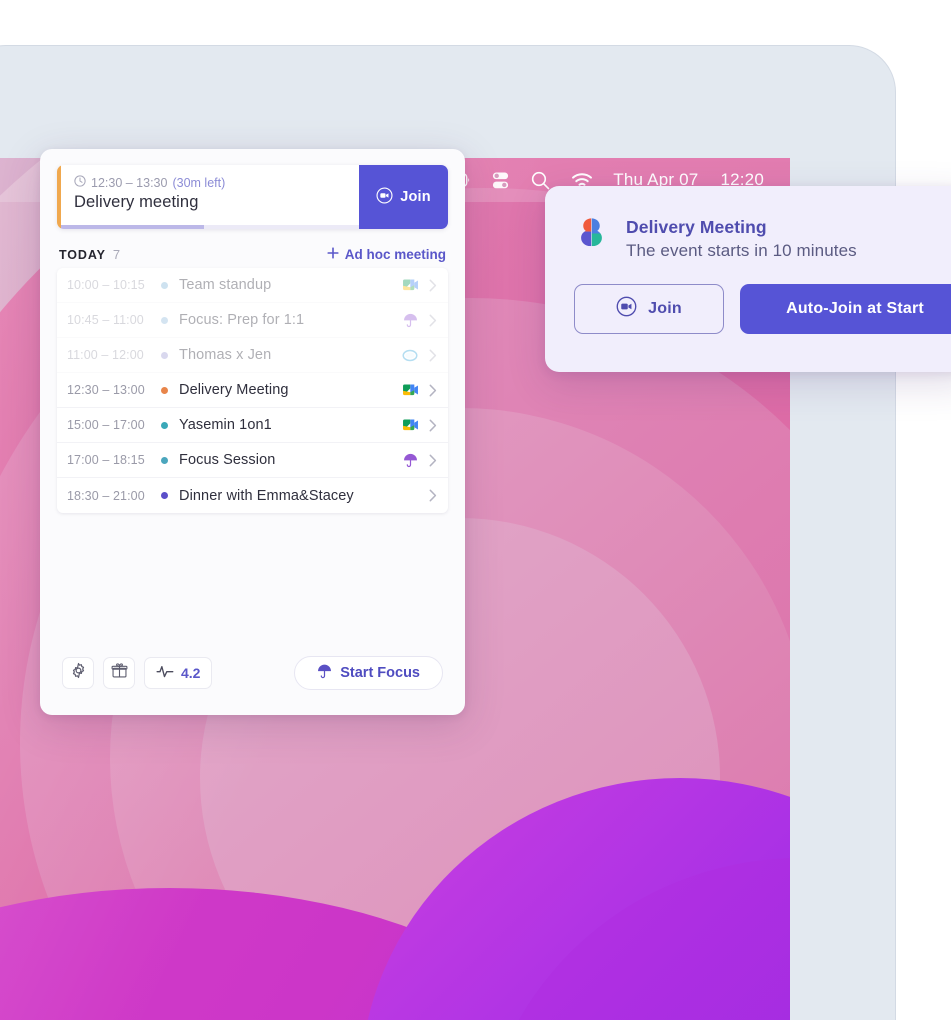 The width and height of the screenshot is (951, 1020). What do you see at coordinates (665, 308) in the screenshot?
I see `notification-join-label: Join` at bounding box center [665, 308].